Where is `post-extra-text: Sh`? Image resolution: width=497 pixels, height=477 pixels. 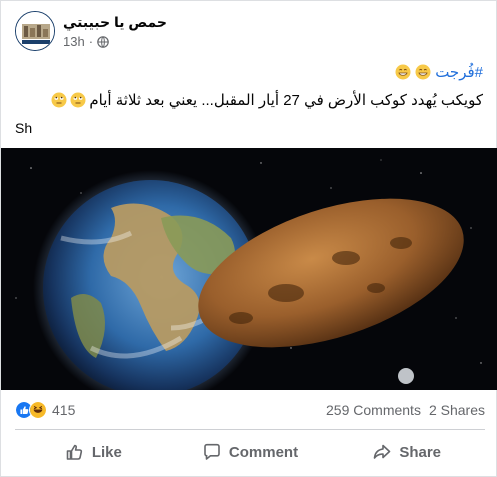
post-extra-text: Sh is located at coordinates (24, 128).